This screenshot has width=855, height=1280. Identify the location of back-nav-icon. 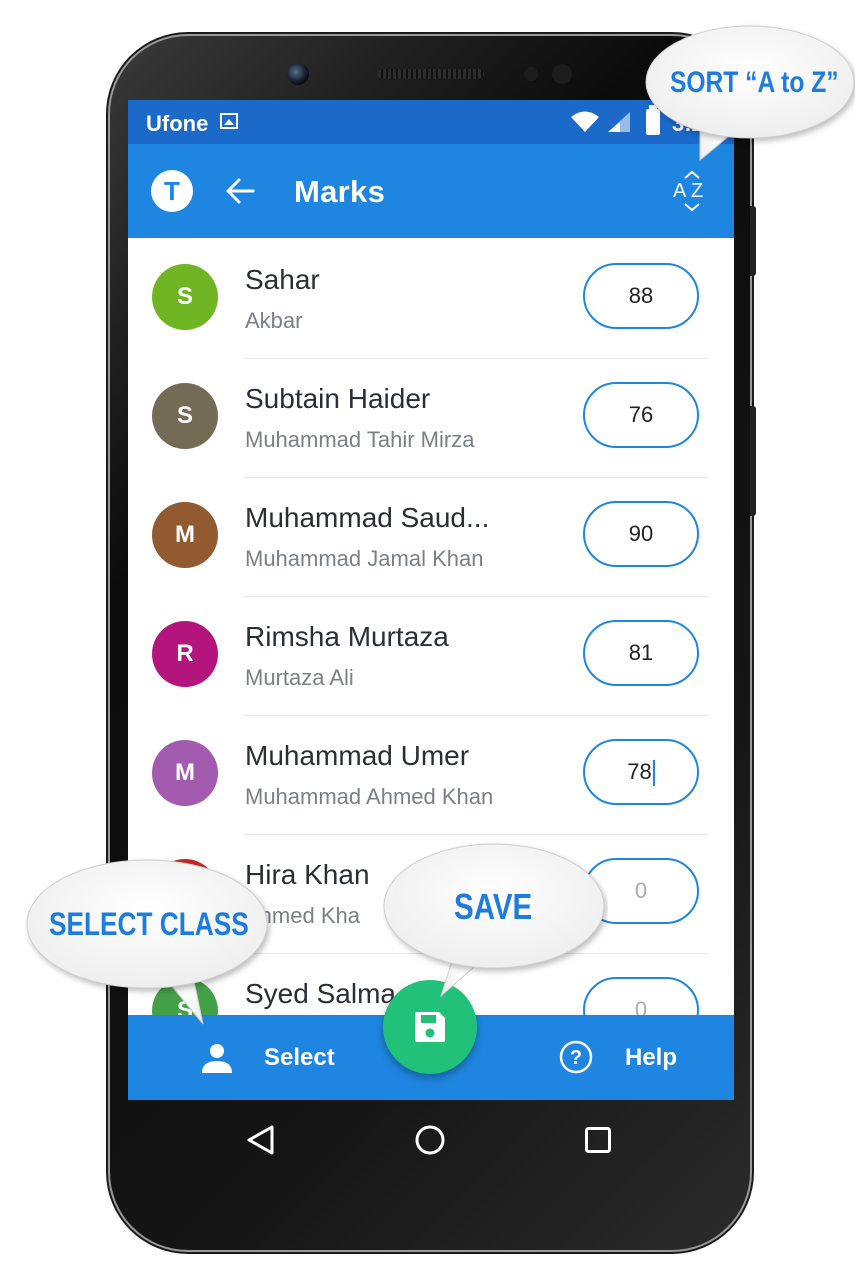
(261, 1140).